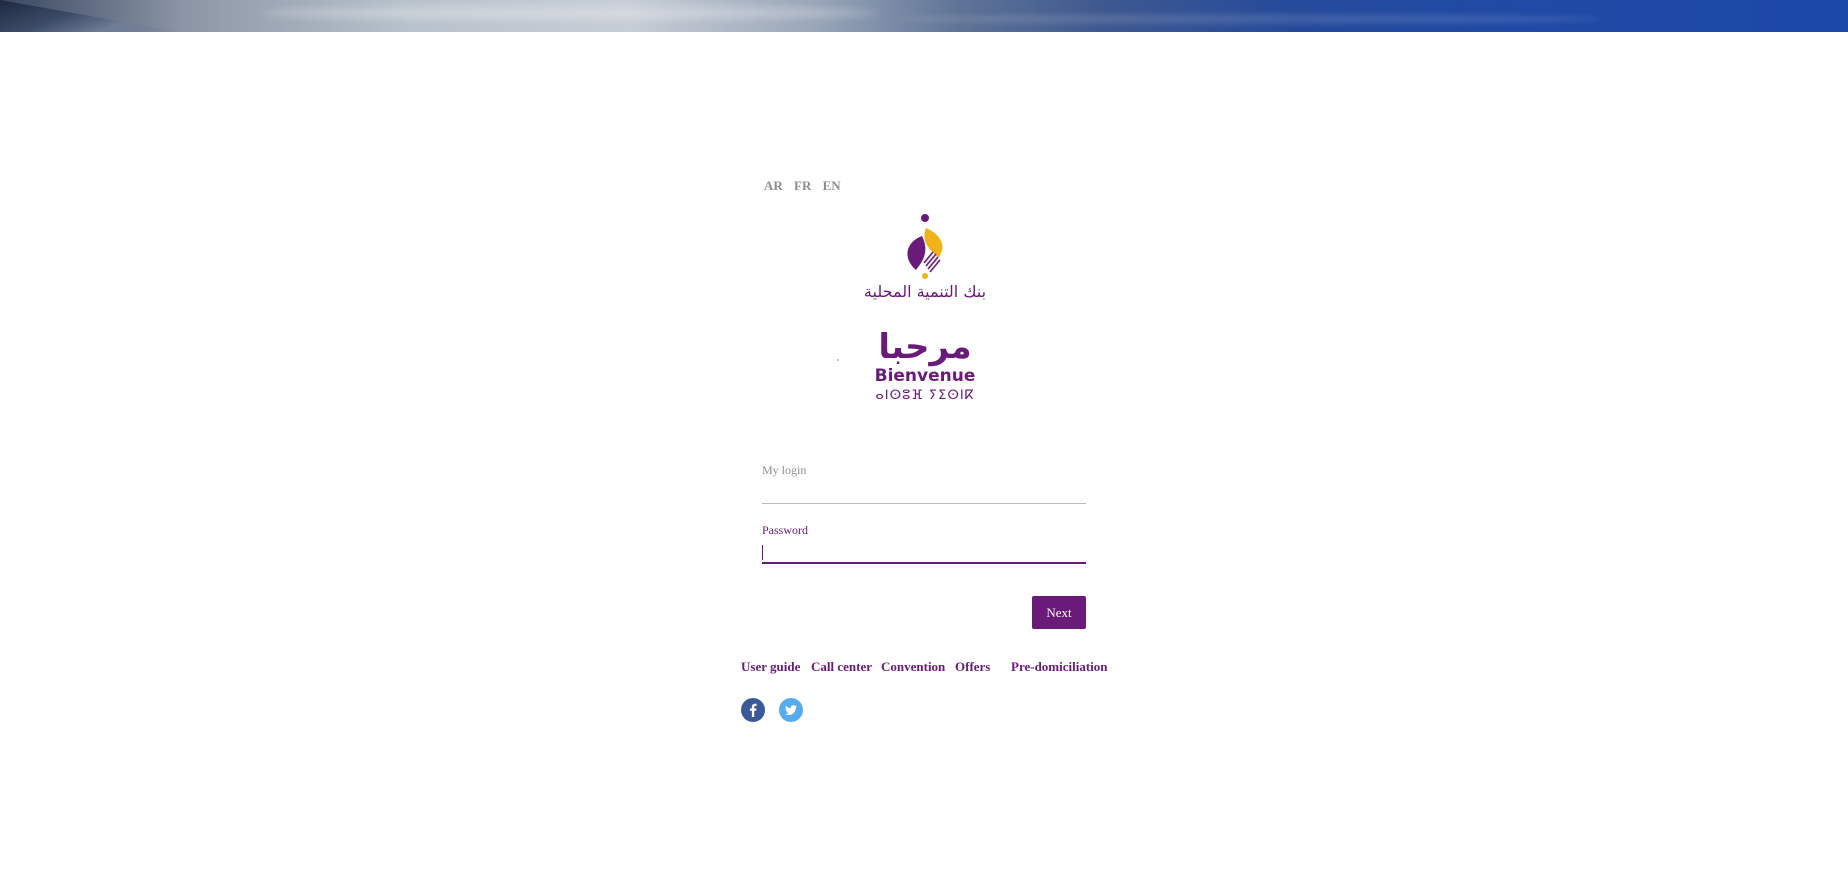  I want to click on password-input, so click(924, 551).